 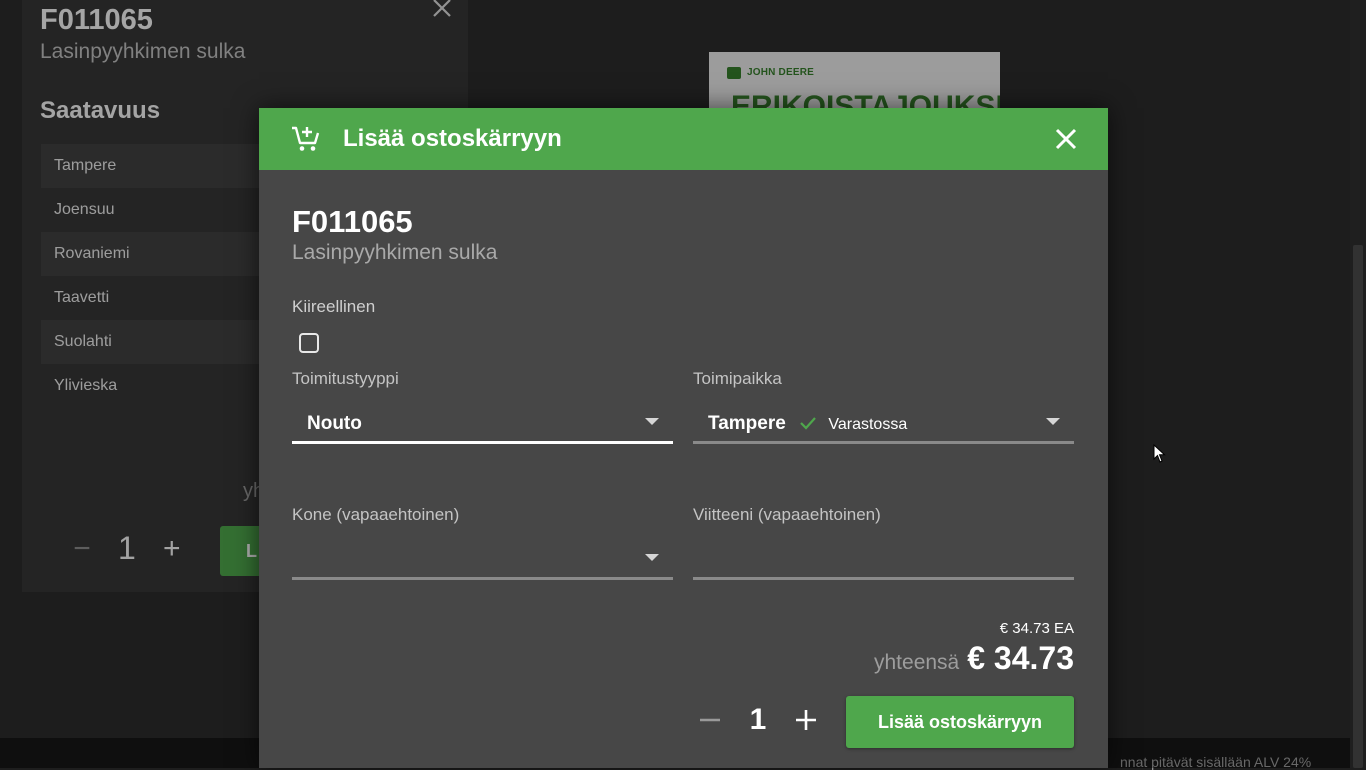 I want to click on close-icon, so click(x=1066, y=139).